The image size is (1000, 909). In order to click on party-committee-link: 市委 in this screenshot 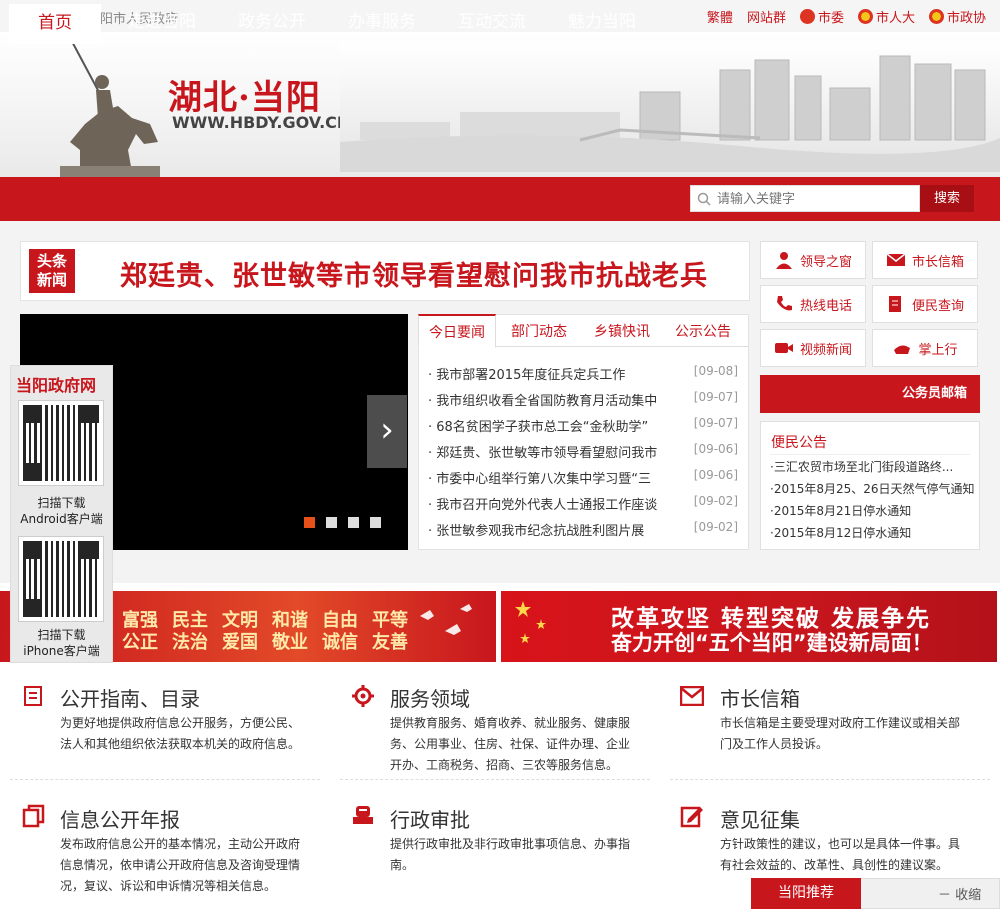, I will do `click(821, 16)`.